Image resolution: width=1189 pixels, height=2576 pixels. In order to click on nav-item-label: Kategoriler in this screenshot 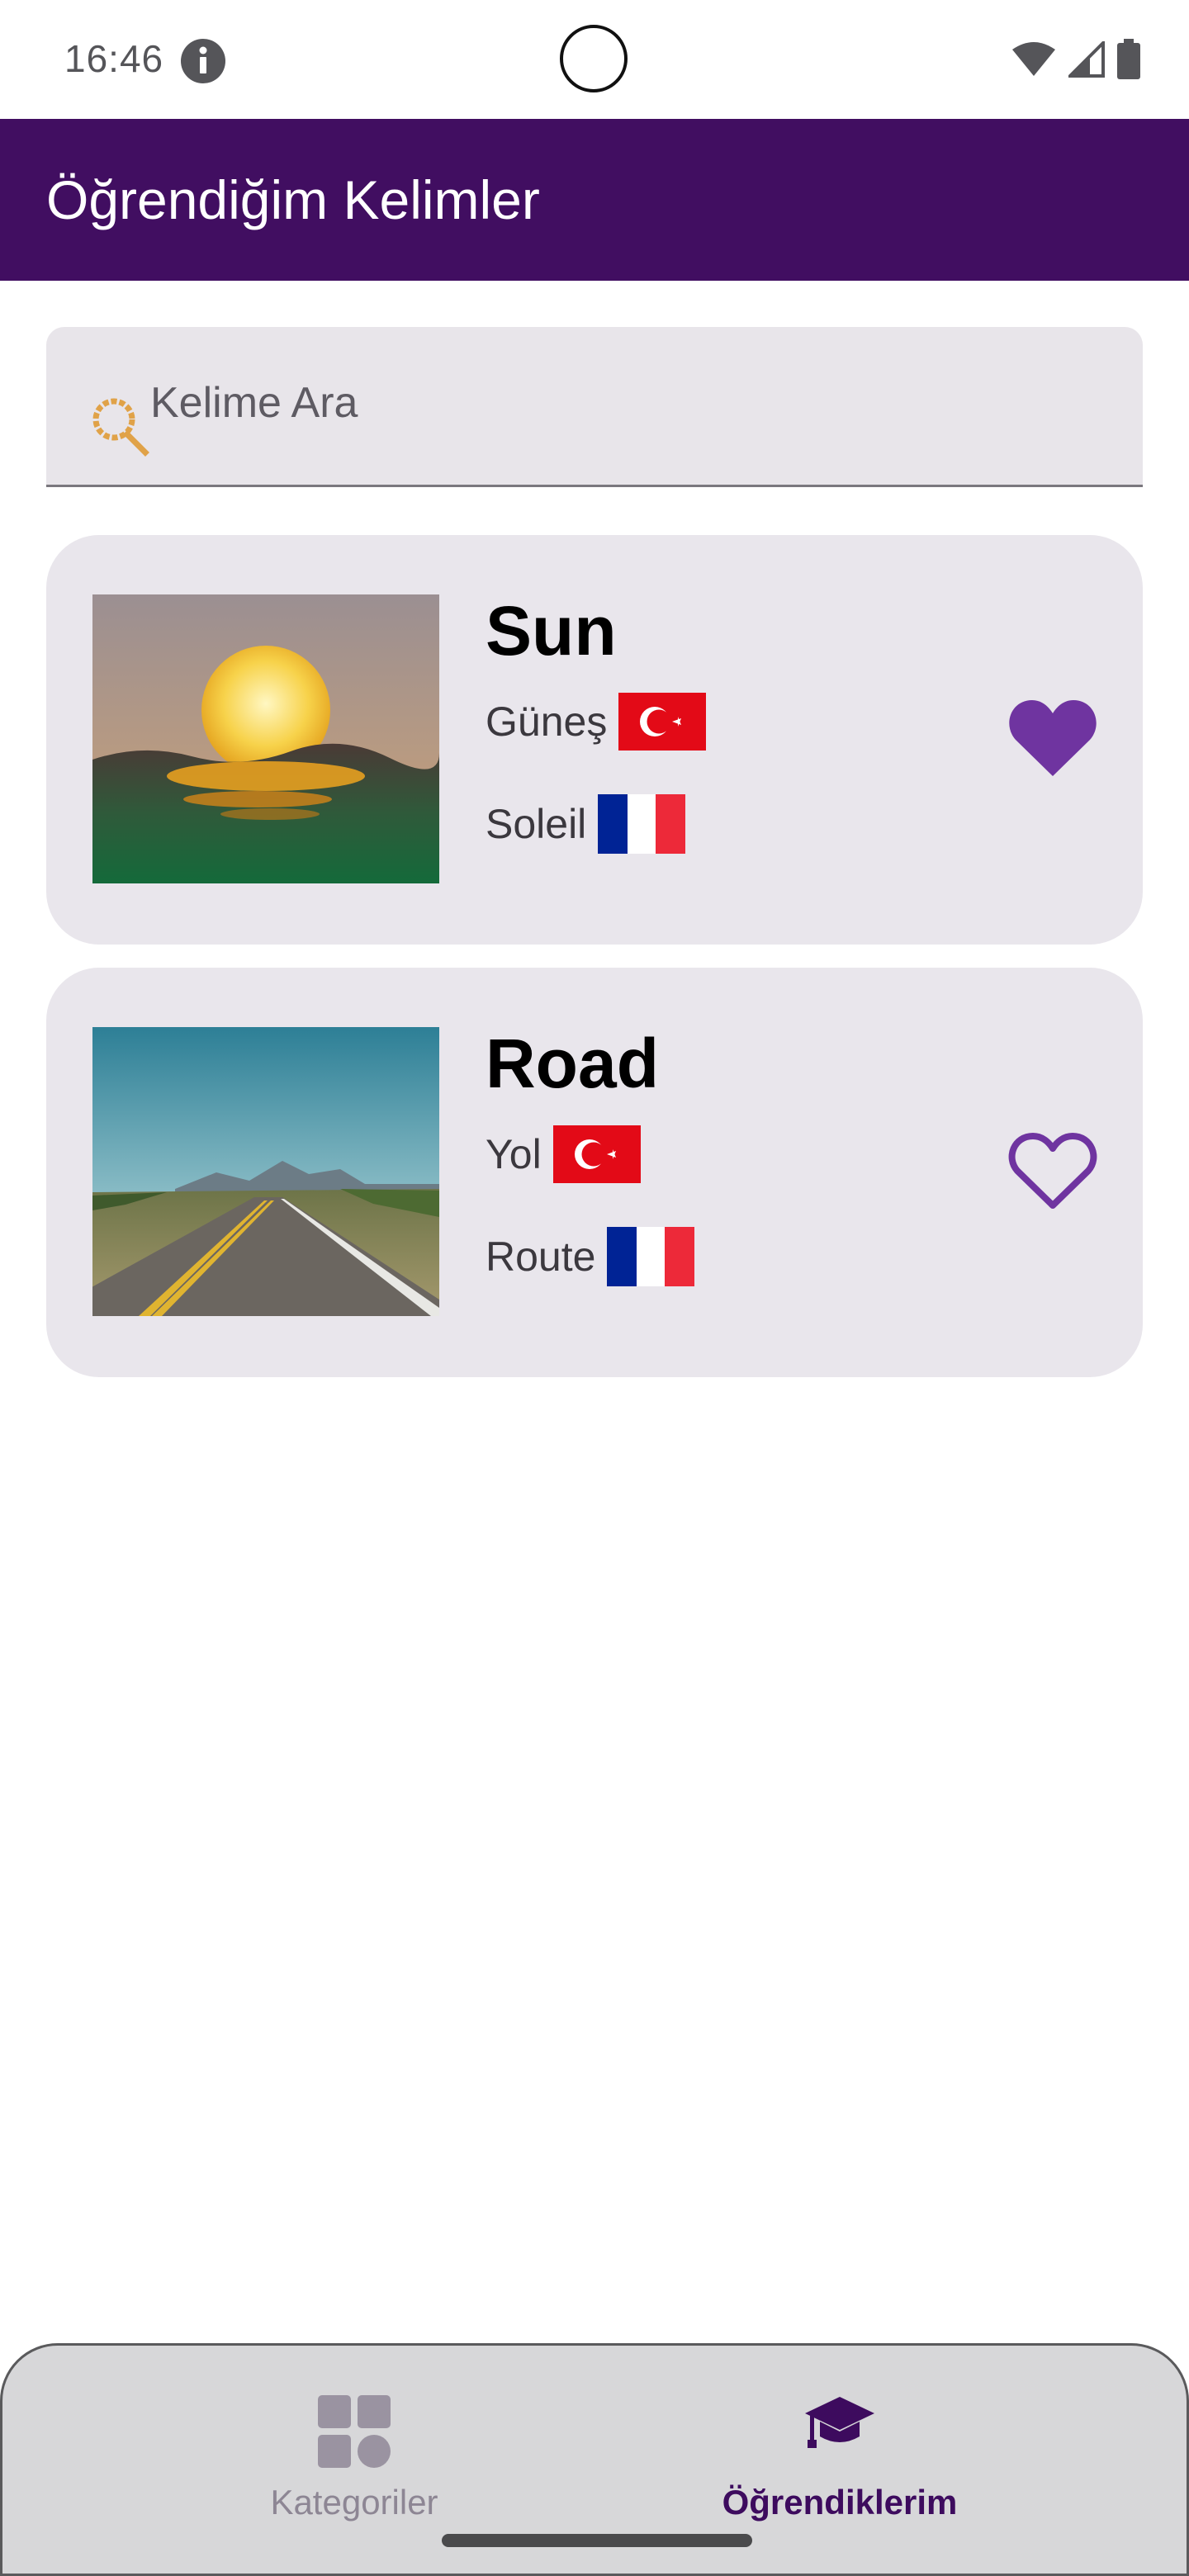, I will do `click(354, 2502)`.